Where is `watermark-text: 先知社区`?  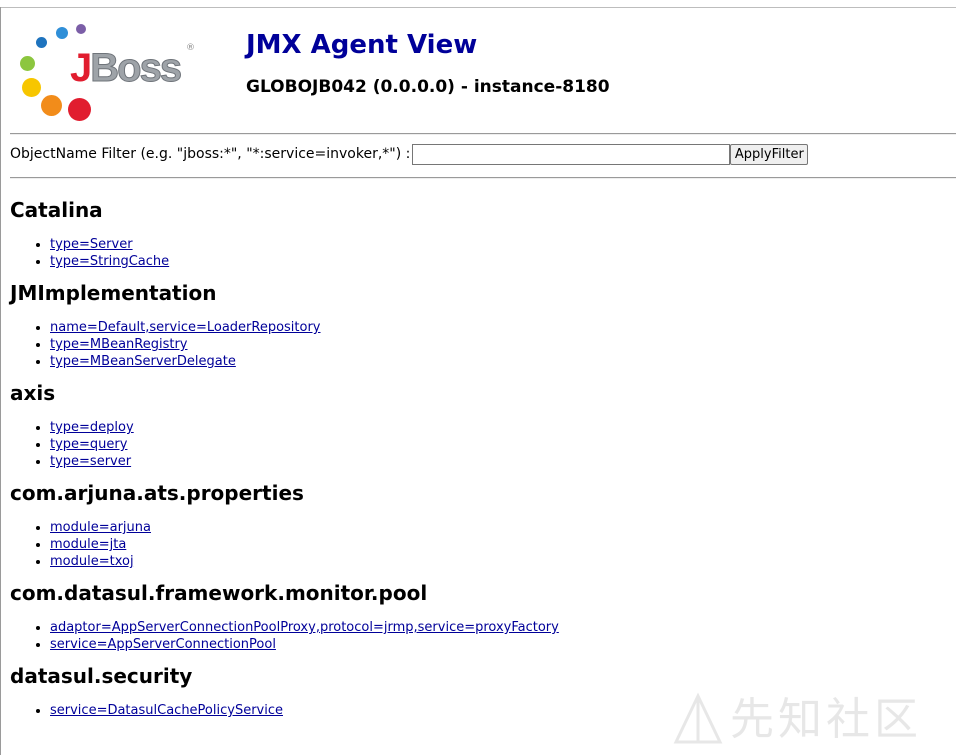
watermark-text: 先知社区 is located at coordinates (826, 719).